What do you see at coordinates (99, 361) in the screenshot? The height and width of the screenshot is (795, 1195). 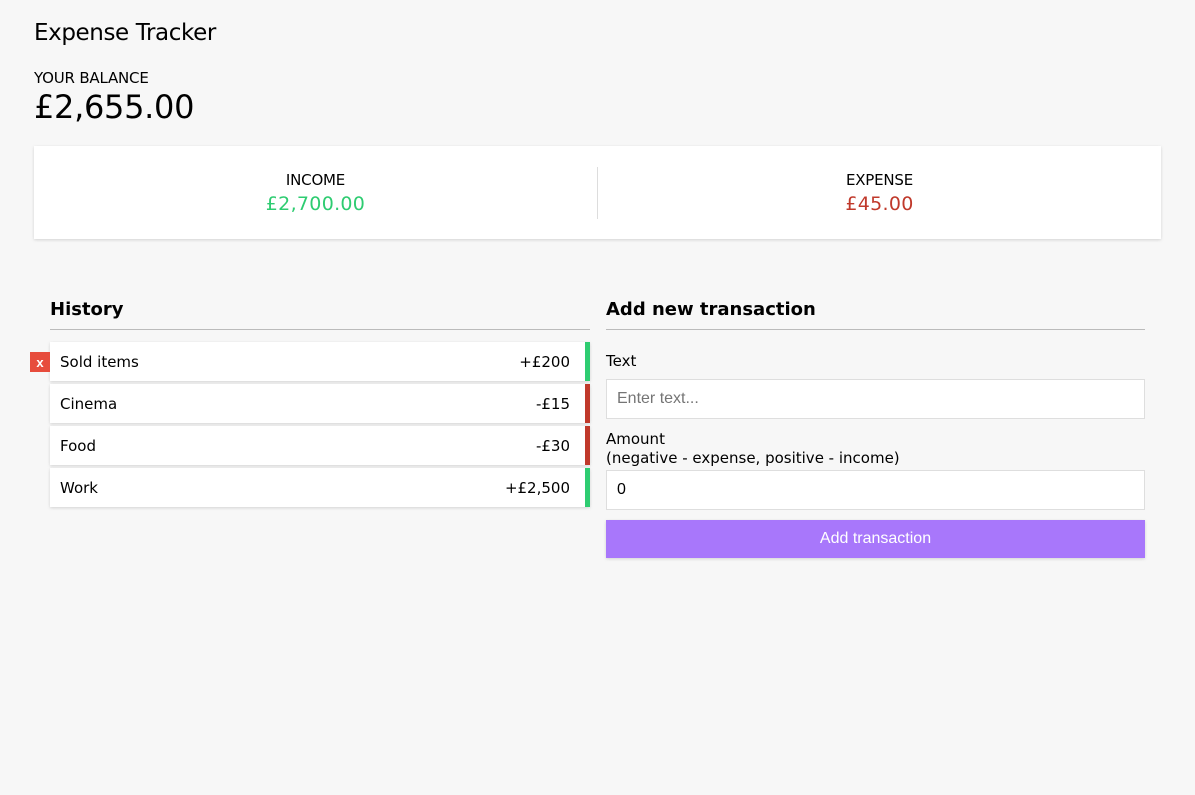 I see `transaction-text: Sold items` at bounding box center [99, 361].